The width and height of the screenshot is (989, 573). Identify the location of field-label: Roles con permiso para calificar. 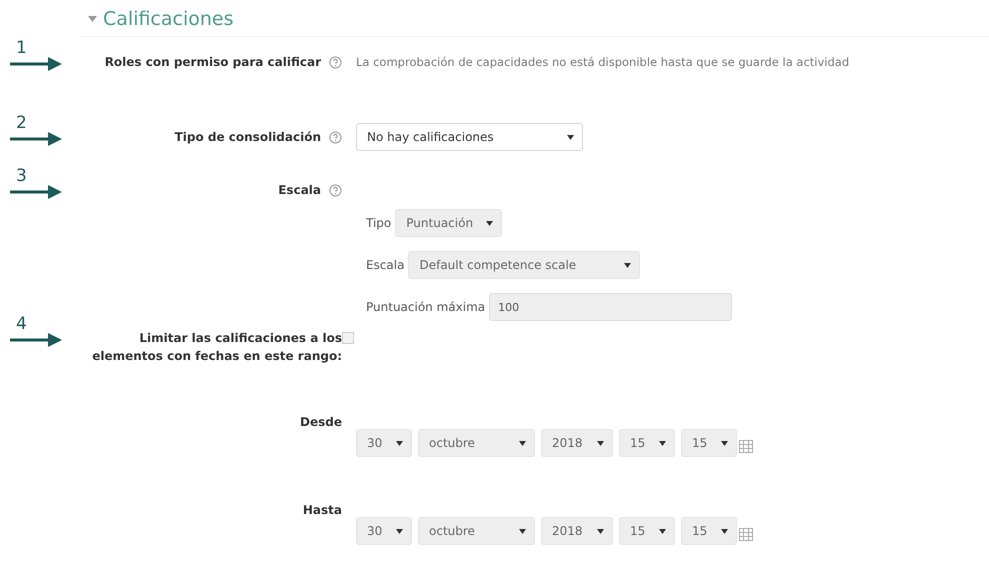
(212, 62).